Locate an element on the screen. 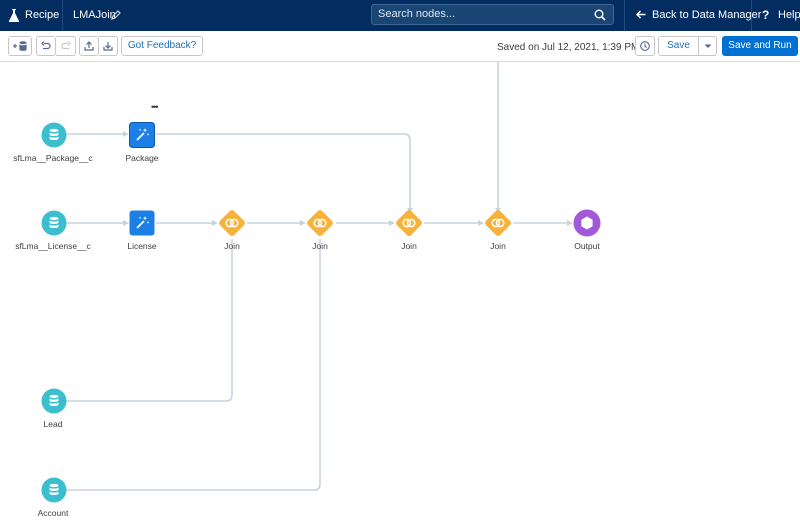  more-options-icon: ••• is located at coordinates (155, 107).